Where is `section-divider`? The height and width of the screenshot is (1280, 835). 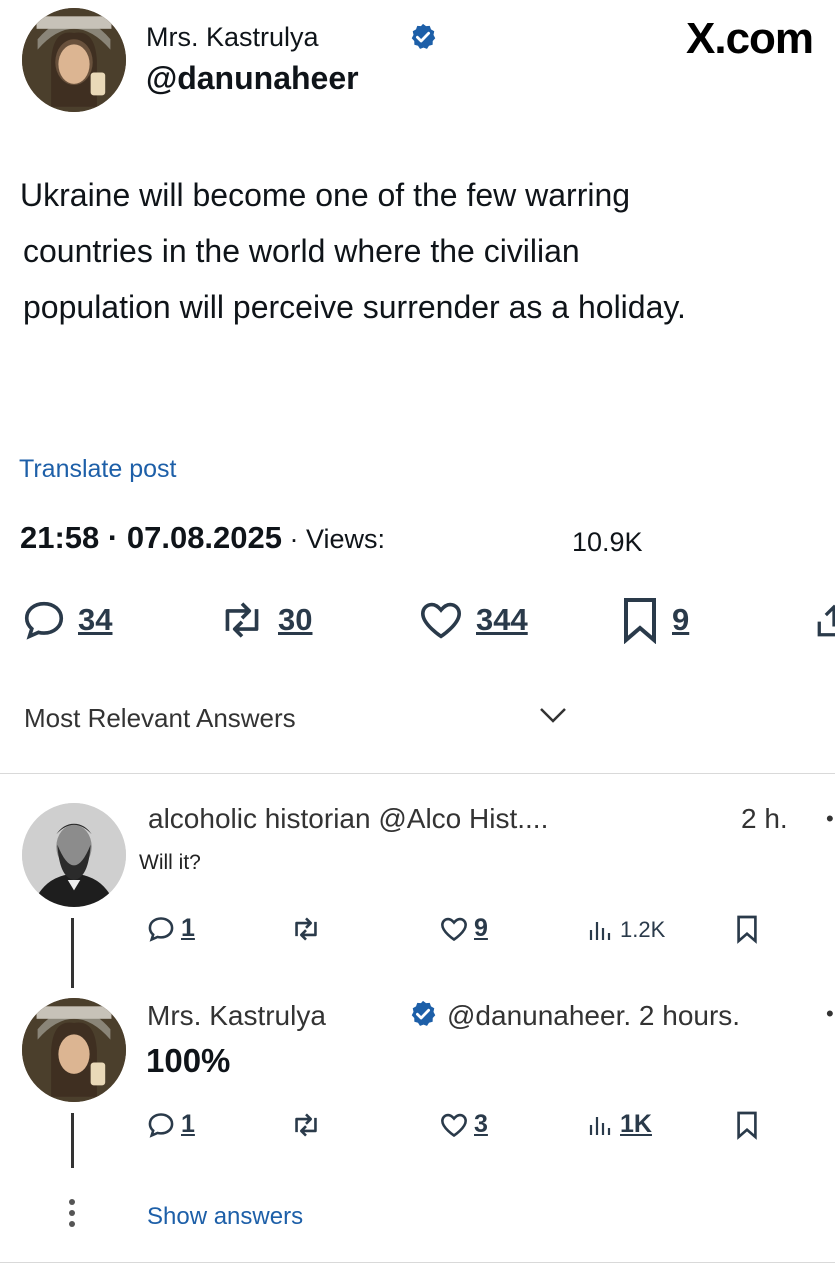 section-divider is located at coordinates (417, 773).